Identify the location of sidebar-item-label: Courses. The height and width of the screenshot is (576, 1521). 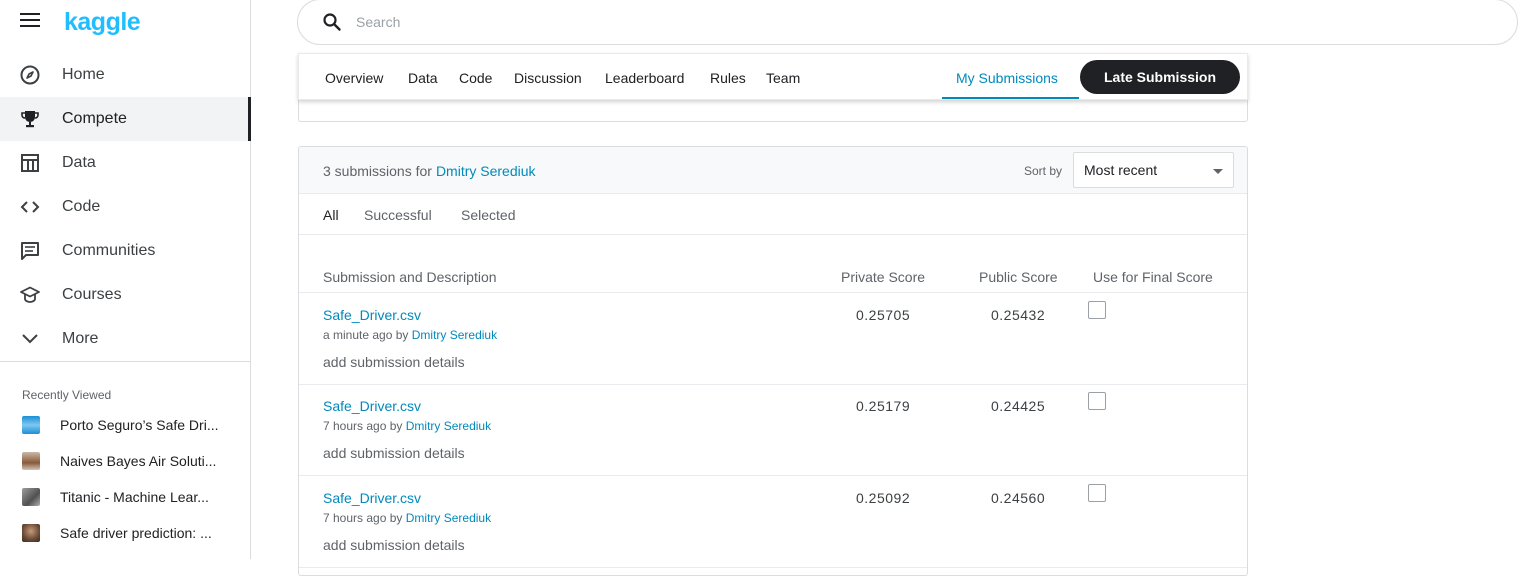
(92, 294).